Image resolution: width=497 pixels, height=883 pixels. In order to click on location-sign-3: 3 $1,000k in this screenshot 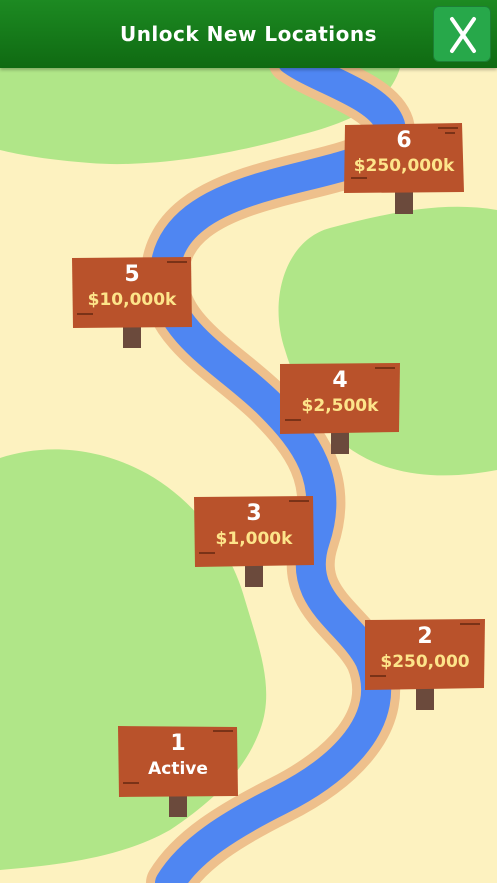, I will do `click(254, 542)`.